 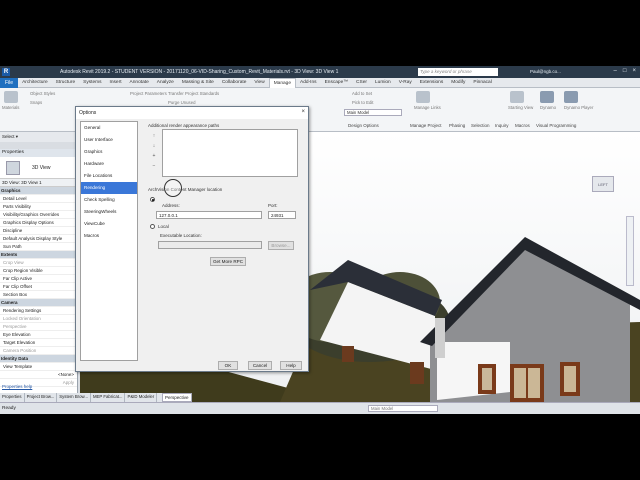 What do you see at coordinates (38, 303) in the screenshot?
I see `property-group: Camera` at bounding box center [38, 303].